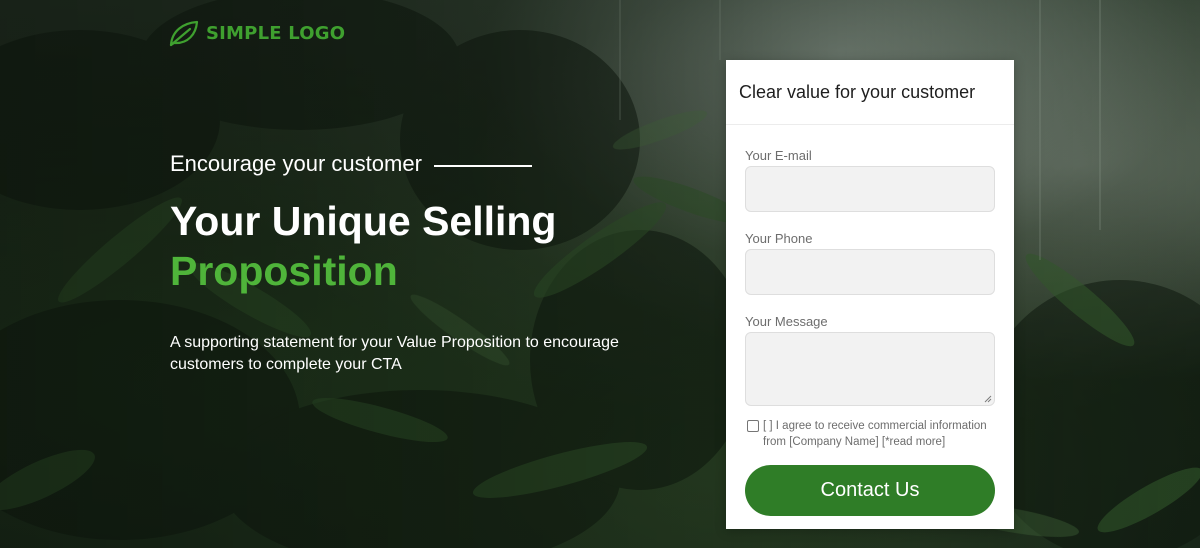  What do you see at coordinates (988, 399) in the screenshot?
I see `resize-handle-icon` at bounding box center [988, 399].